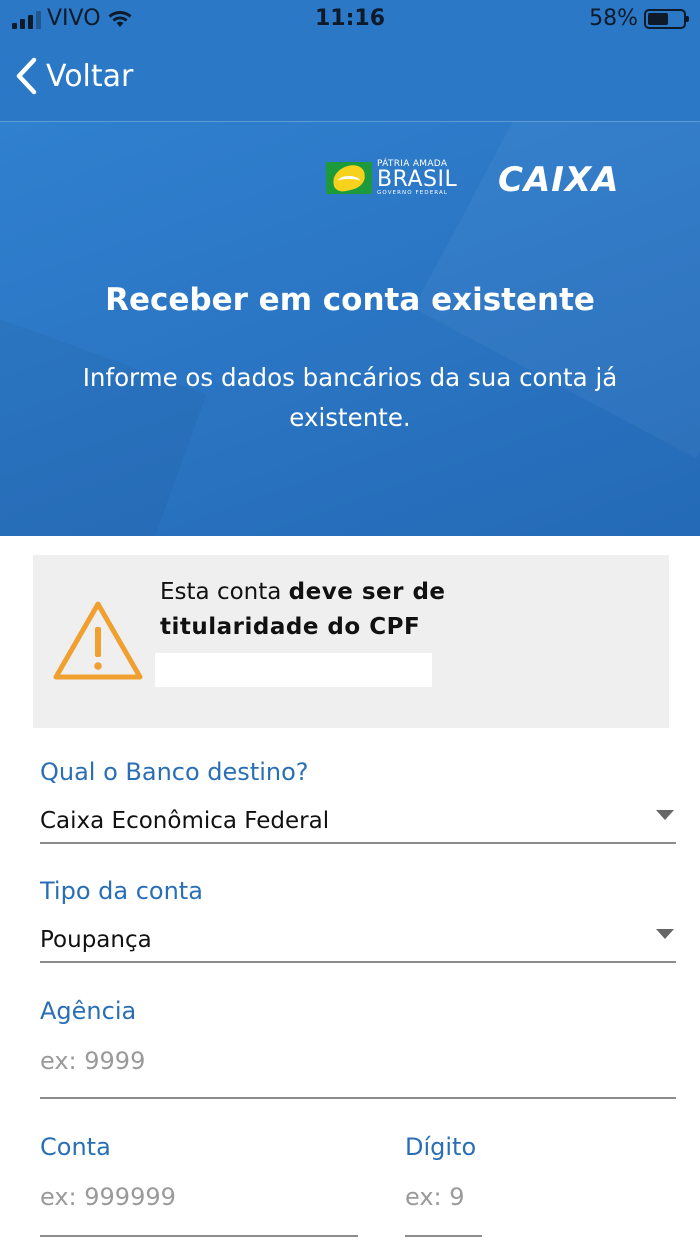 Image resolution: width=700 pixels, height=1253 pixels. I want to click on battery-percent: 58%, so click(613, 18).